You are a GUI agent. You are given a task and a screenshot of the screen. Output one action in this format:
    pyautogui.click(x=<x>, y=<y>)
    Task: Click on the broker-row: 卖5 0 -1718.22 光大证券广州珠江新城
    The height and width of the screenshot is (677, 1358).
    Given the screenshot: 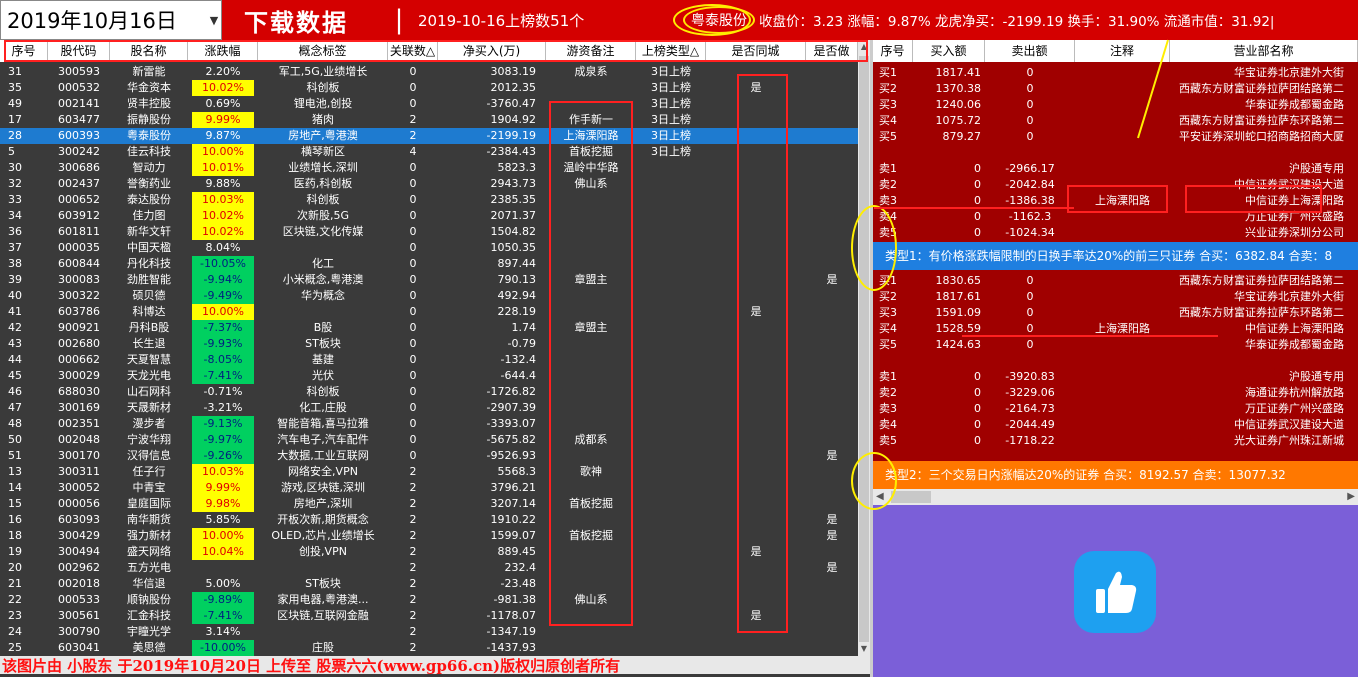 What is the action you would take?
    pyautogui.click(x=1115, y=441)
    